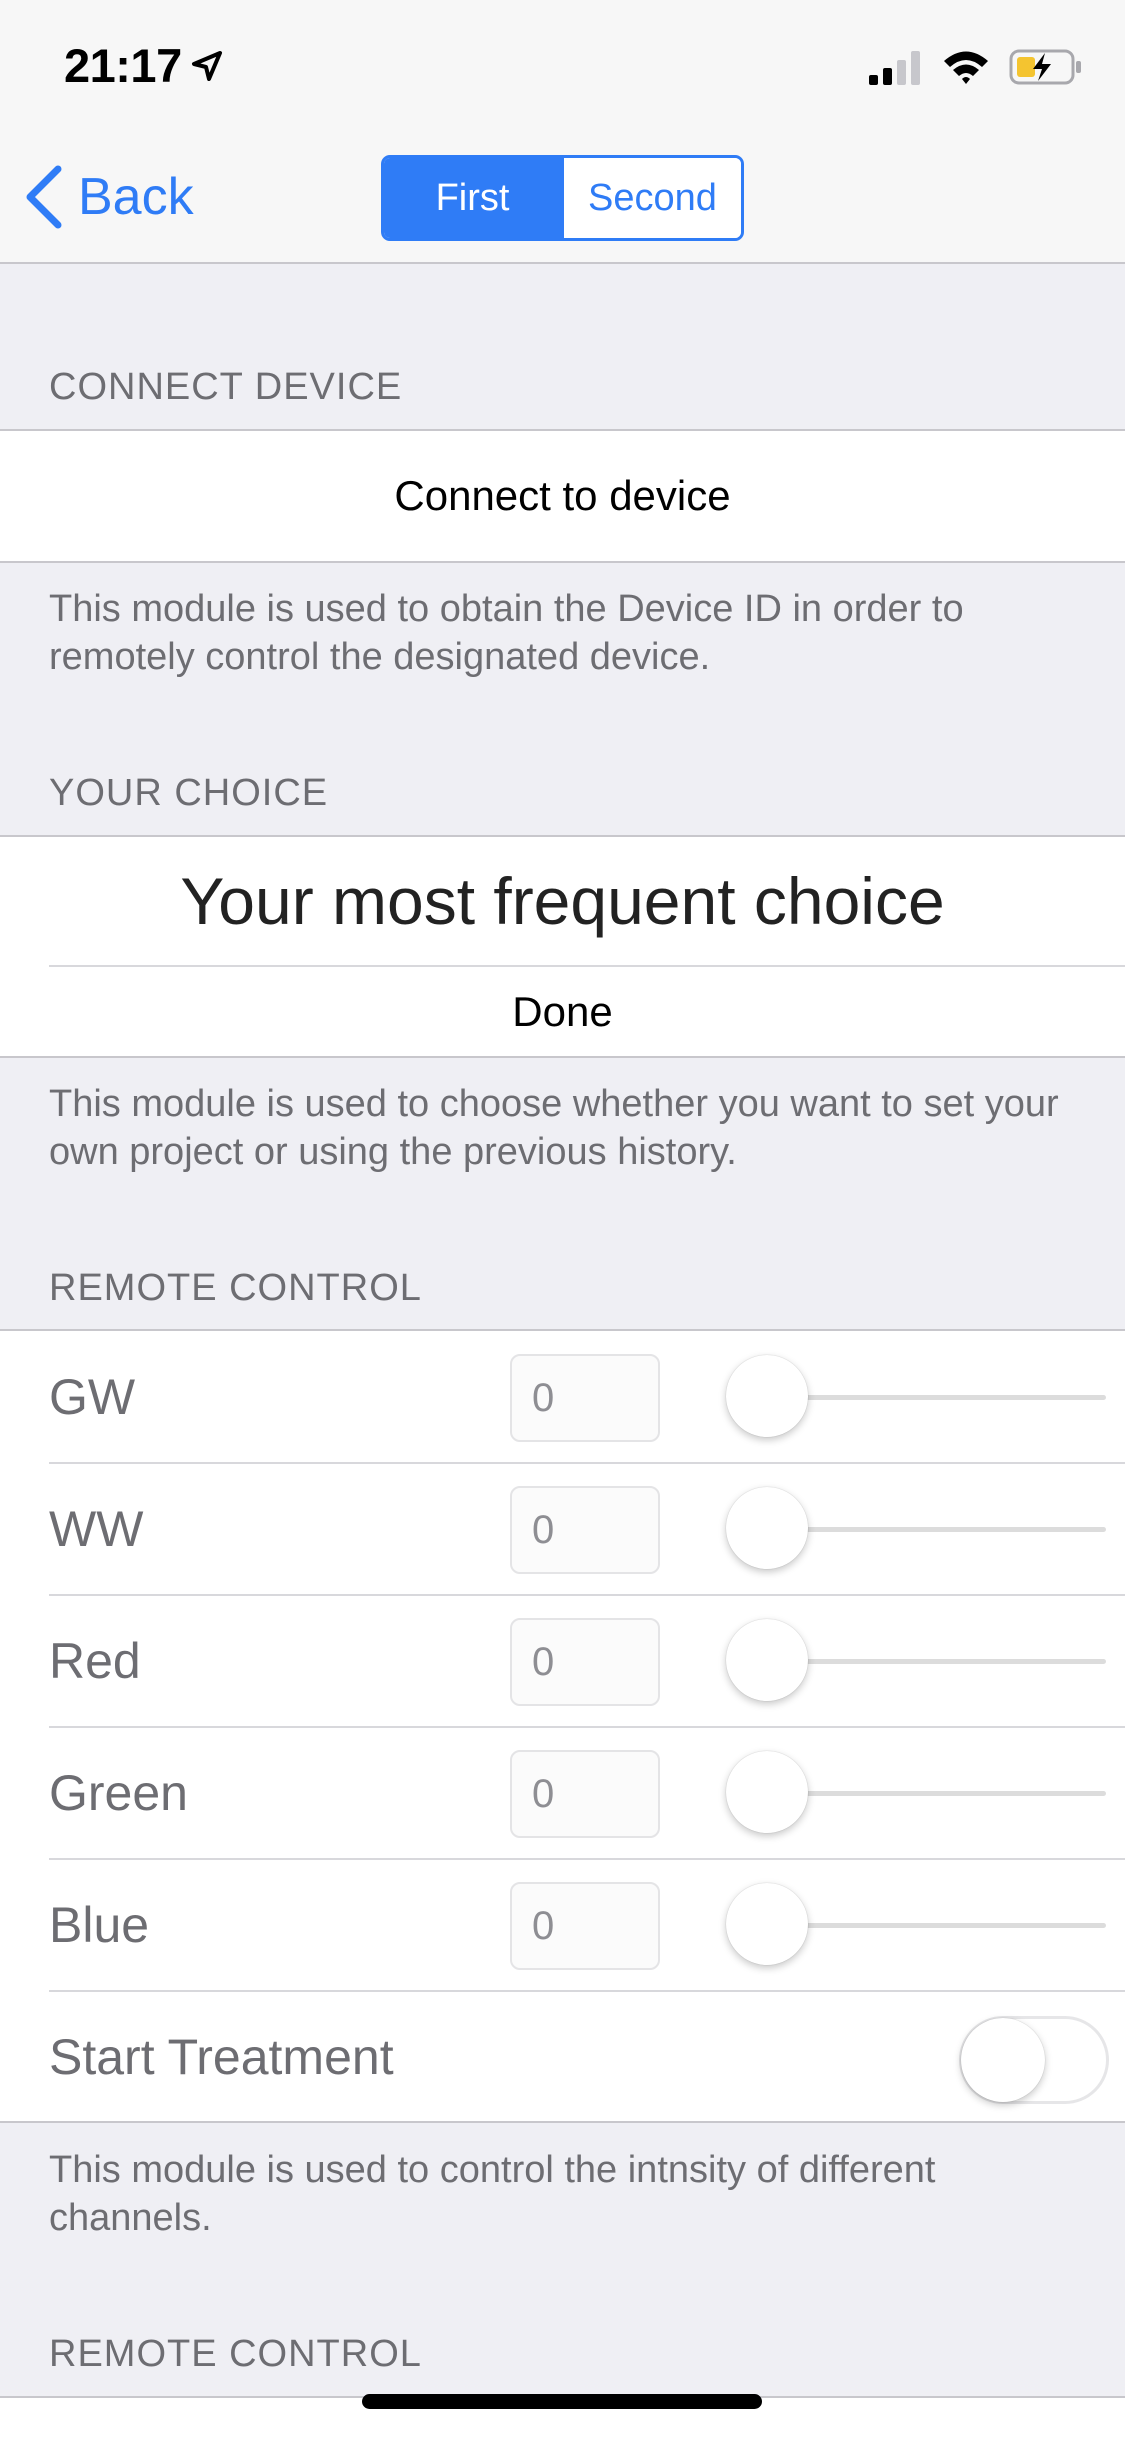  I want to click on status-time: 21:17, so click(144, 65).